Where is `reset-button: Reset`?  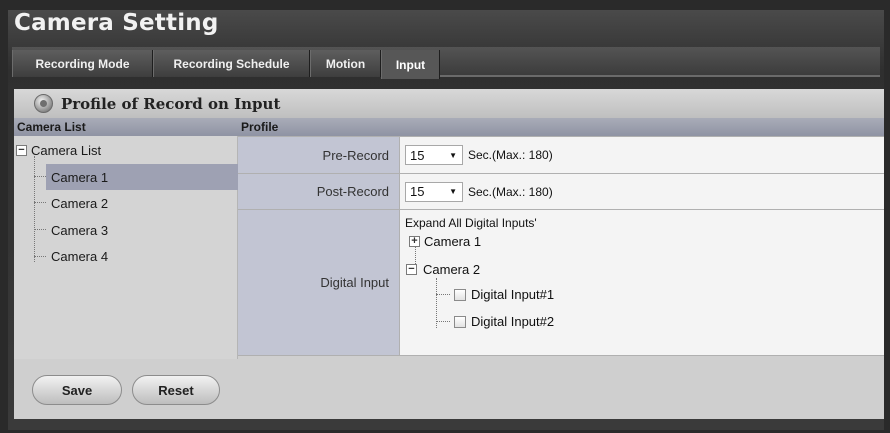
reset-button: Reset is located at coordinates (176, 390).